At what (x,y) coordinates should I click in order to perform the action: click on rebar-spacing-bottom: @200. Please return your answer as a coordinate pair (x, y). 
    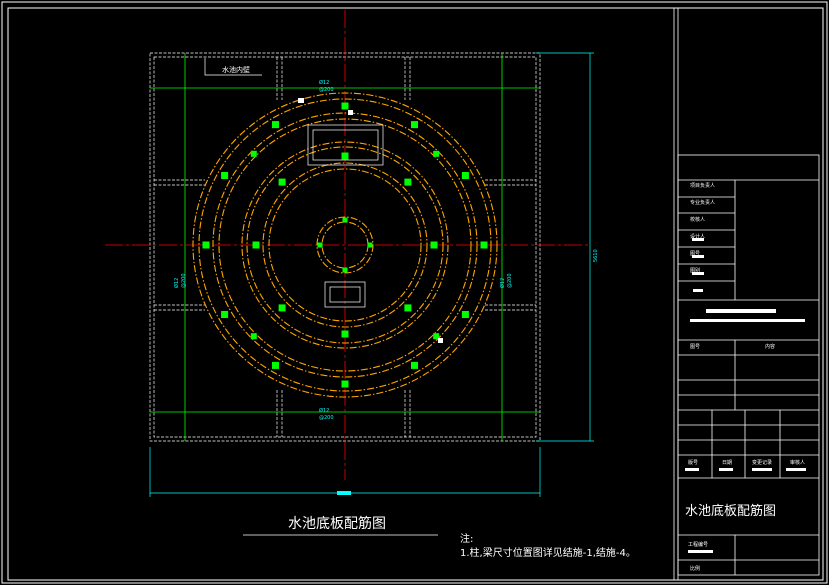
    Looking at the image, I should click on (326, 418).